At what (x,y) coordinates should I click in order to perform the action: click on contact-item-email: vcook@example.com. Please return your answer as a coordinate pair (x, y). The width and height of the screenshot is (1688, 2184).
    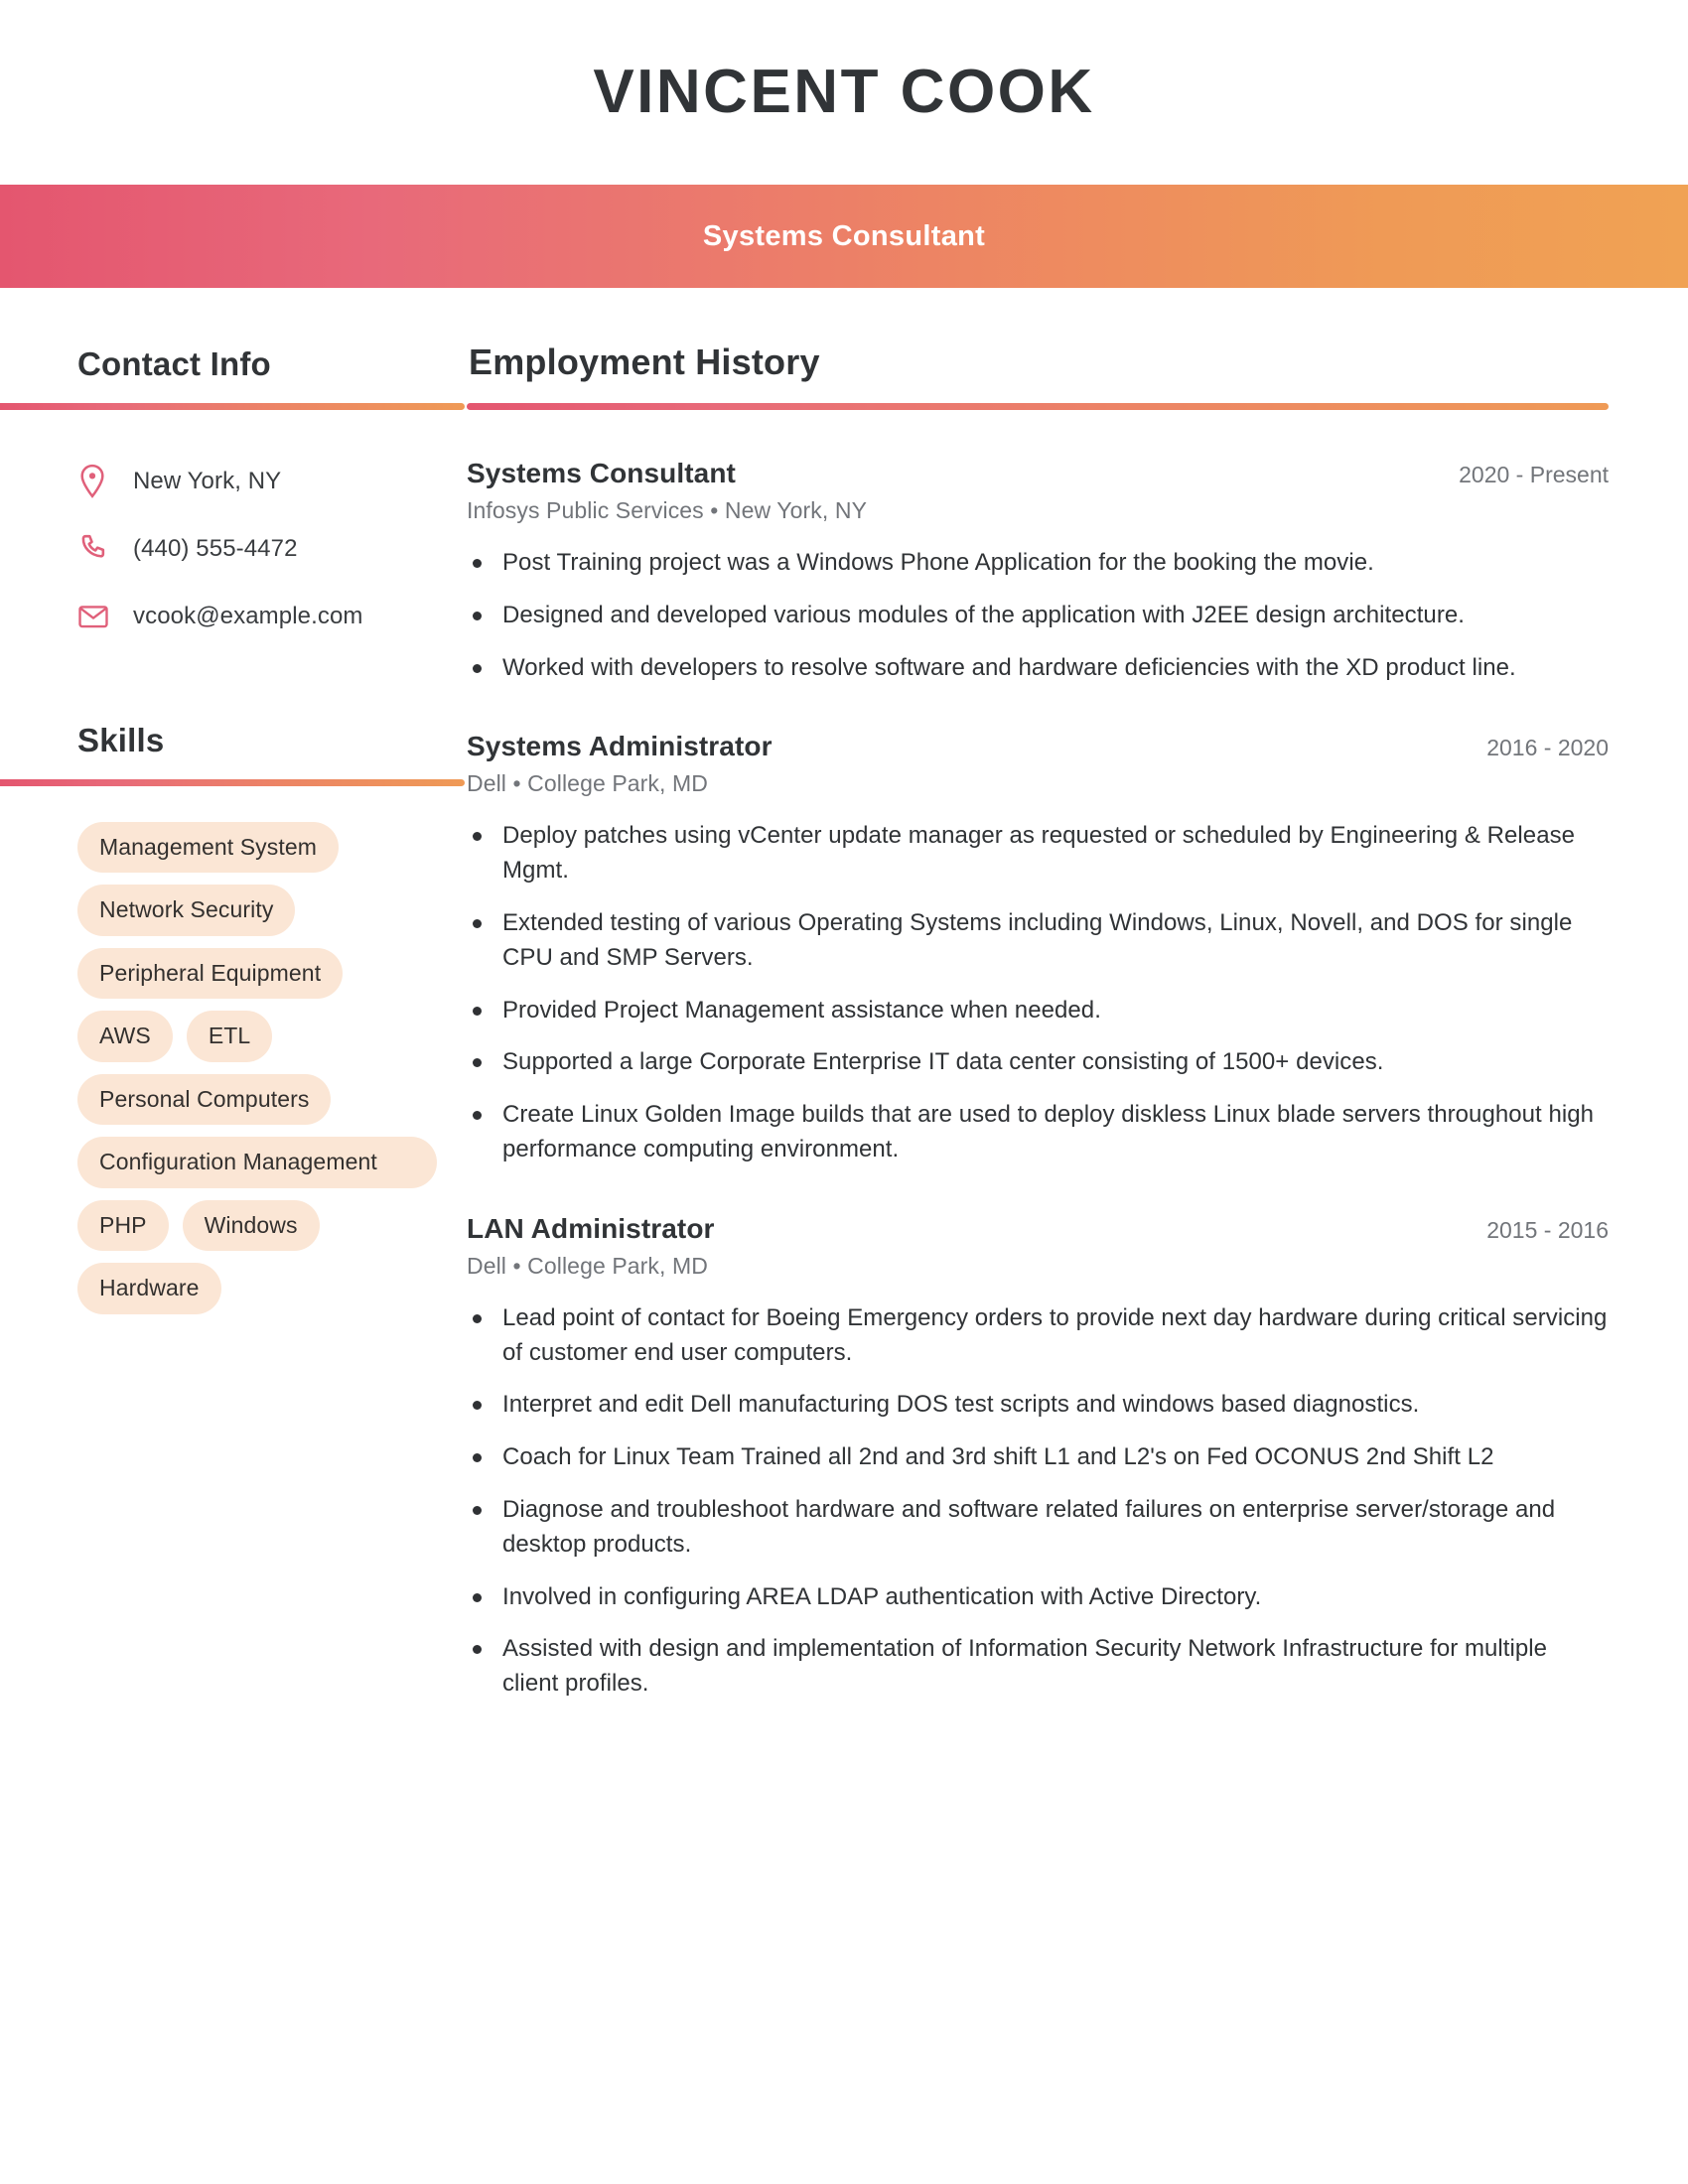
    Looking at the image, I should click on (272, 616).